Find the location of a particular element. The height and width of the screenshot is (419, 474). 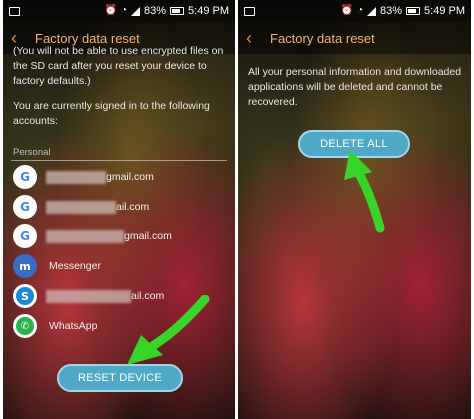

whatsapp-icon: ✆ is located at coordinates (25, 326).